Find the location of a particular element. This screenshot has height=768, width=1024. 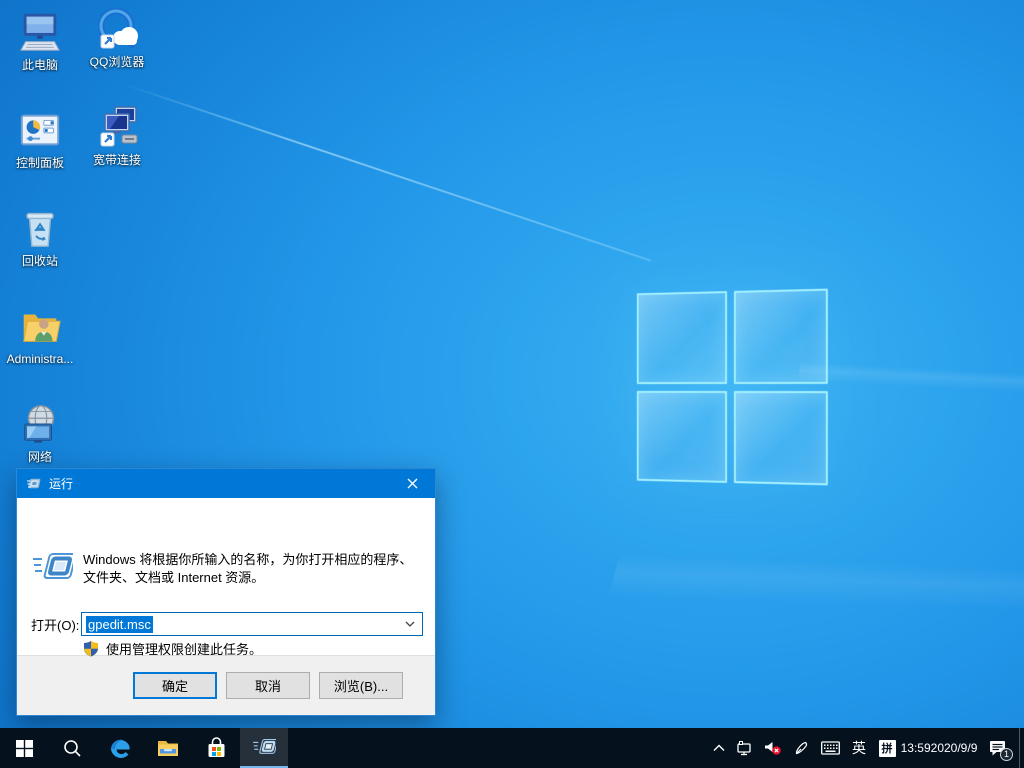

desktop-icon-label: 控制面板 is located at coordinates (39, 163).